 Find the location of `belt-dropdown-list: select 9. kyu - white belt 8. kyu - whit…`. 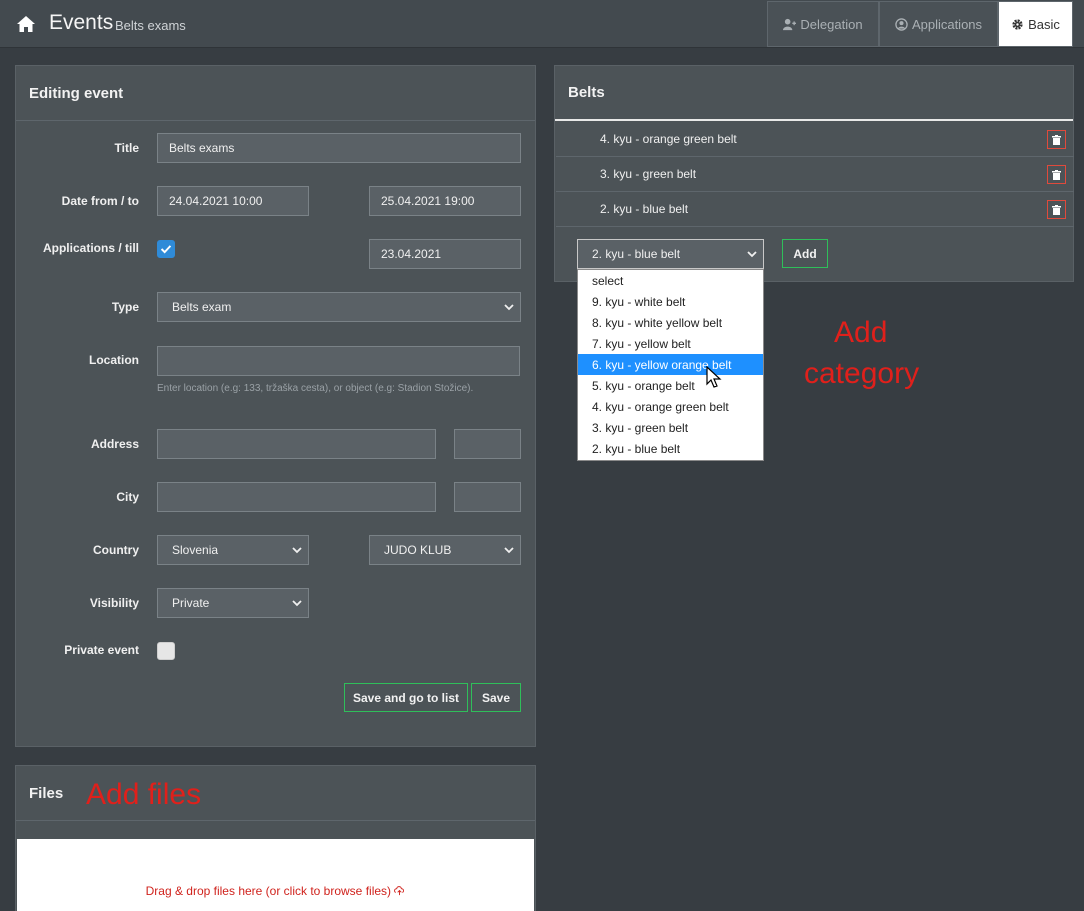

belt-dropdown-list: select 9. kyu - white belt 8. kyu - whit… is located at coordinates (670, 365).